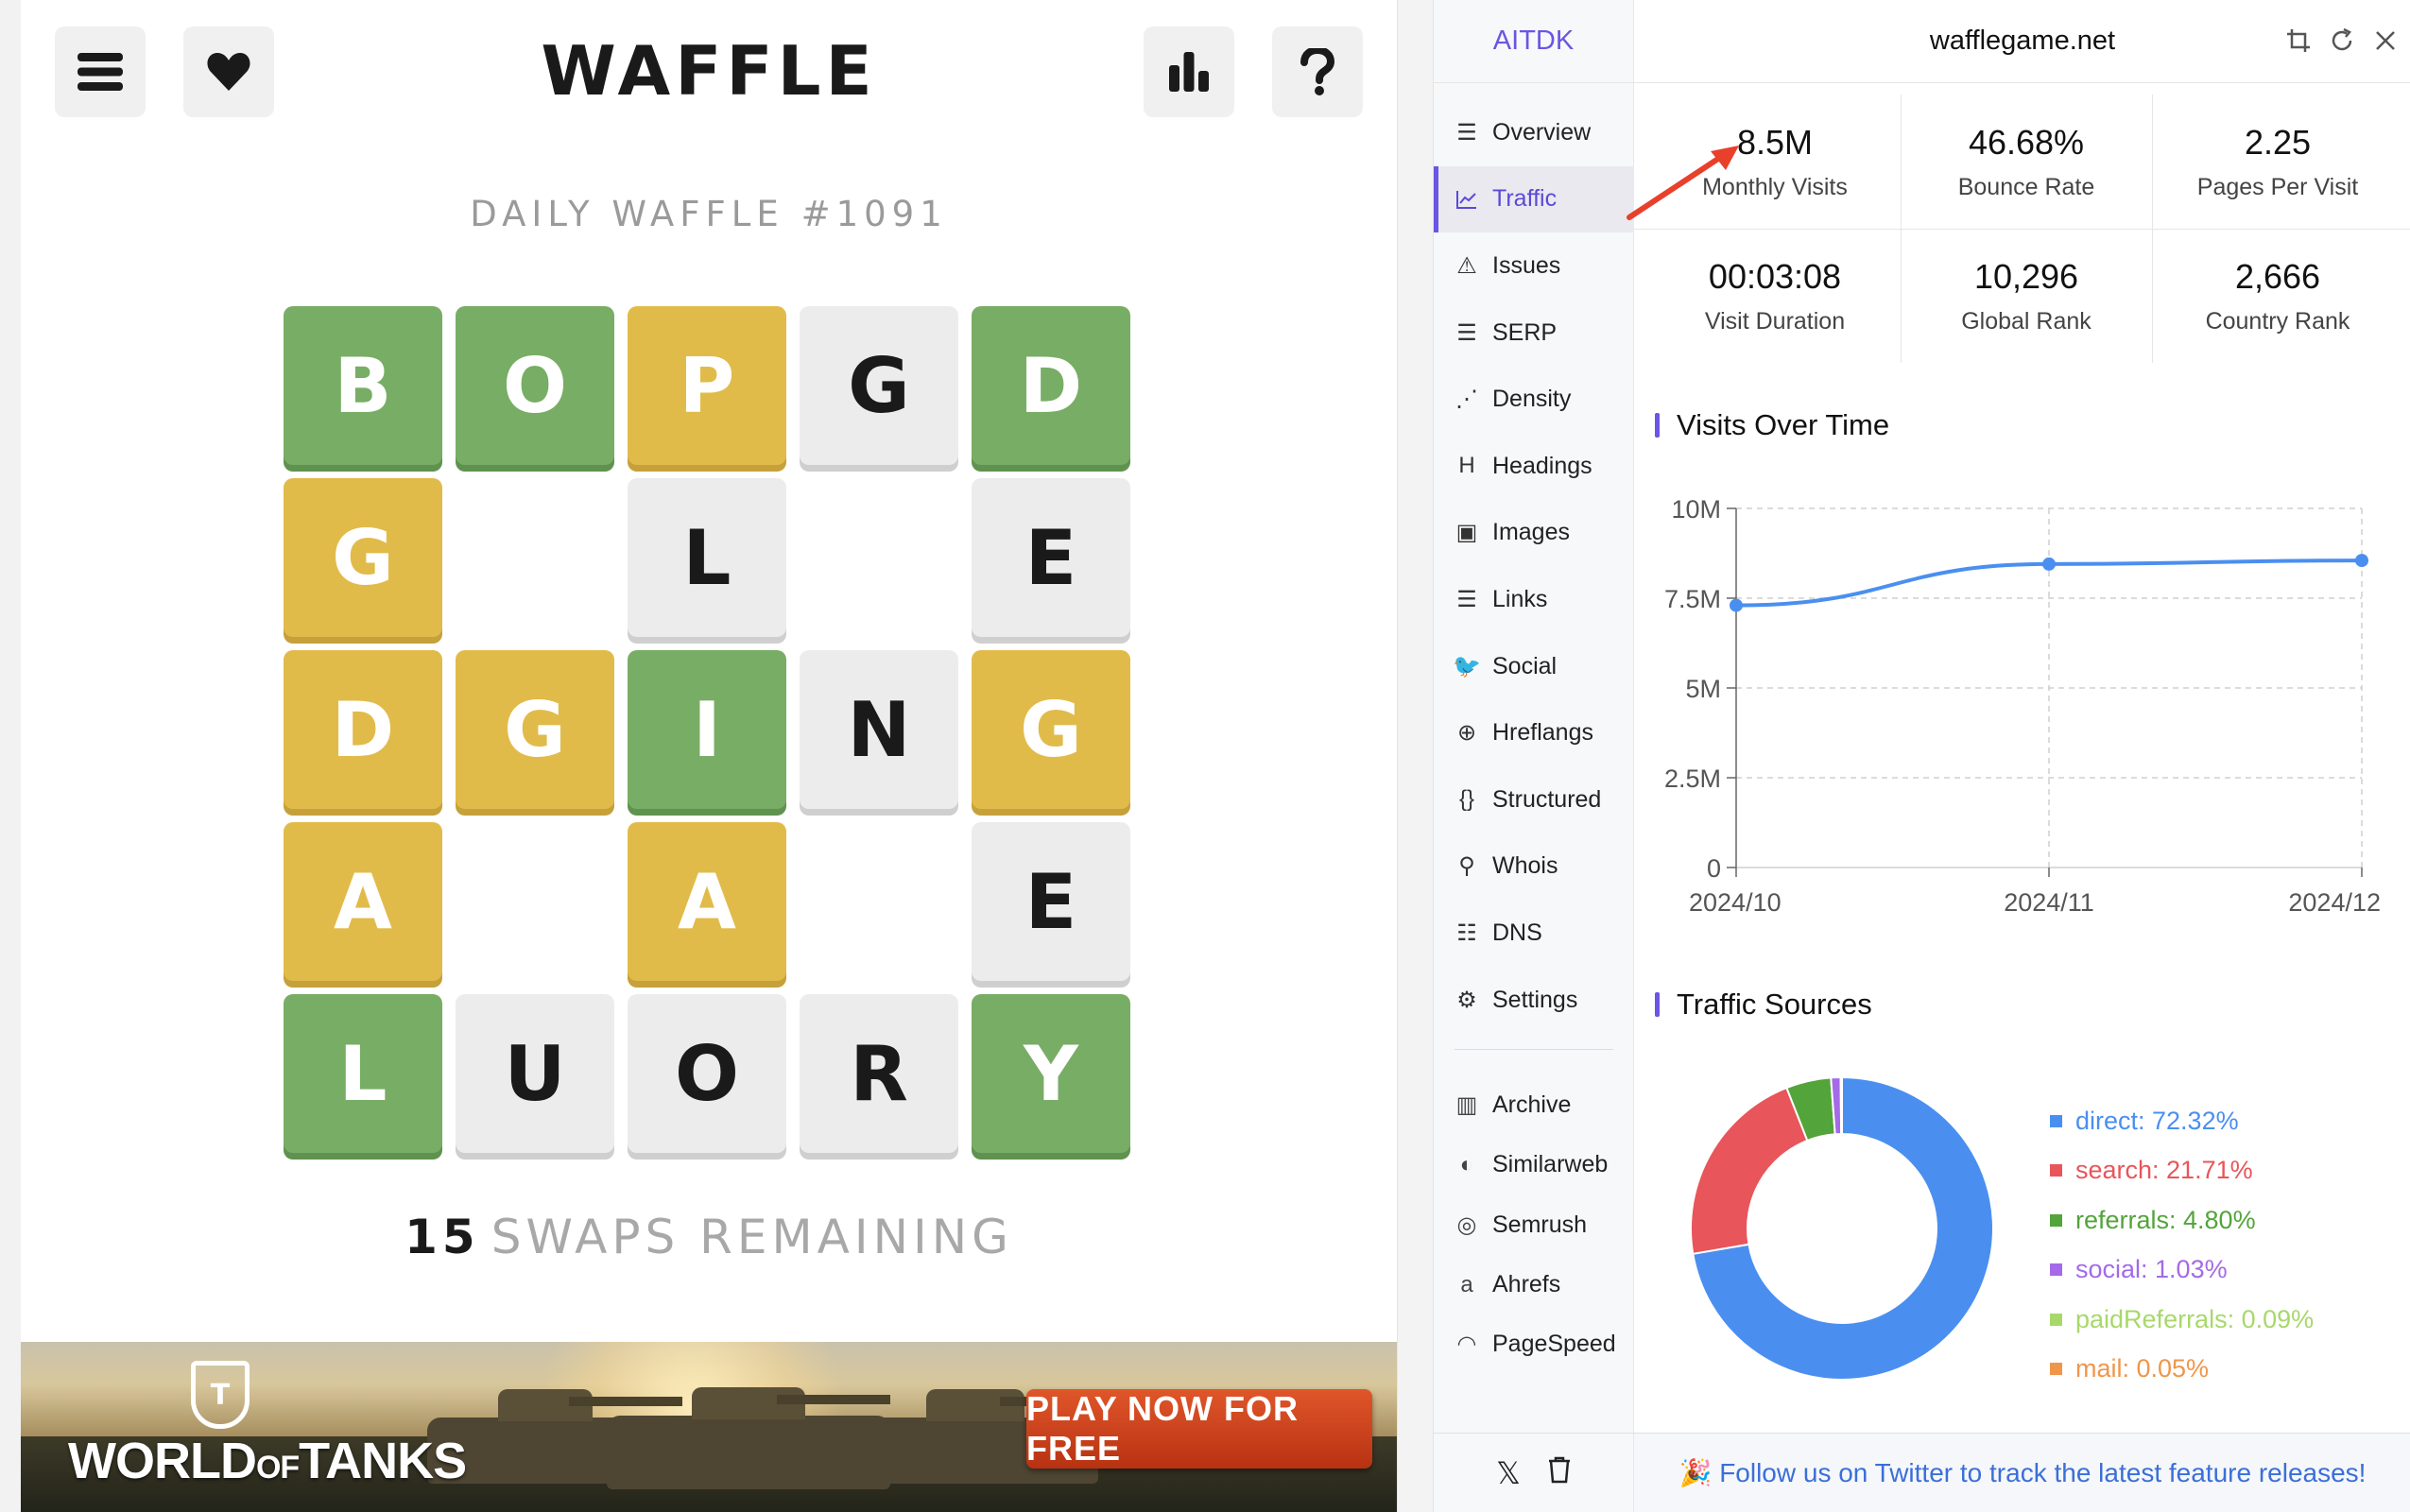  What do you see at coordinates (1534, 1344) in the screenshot?
I see `external-link-pagespeed: ◠ PageSpeed` at bounding box center [1534, 1344].